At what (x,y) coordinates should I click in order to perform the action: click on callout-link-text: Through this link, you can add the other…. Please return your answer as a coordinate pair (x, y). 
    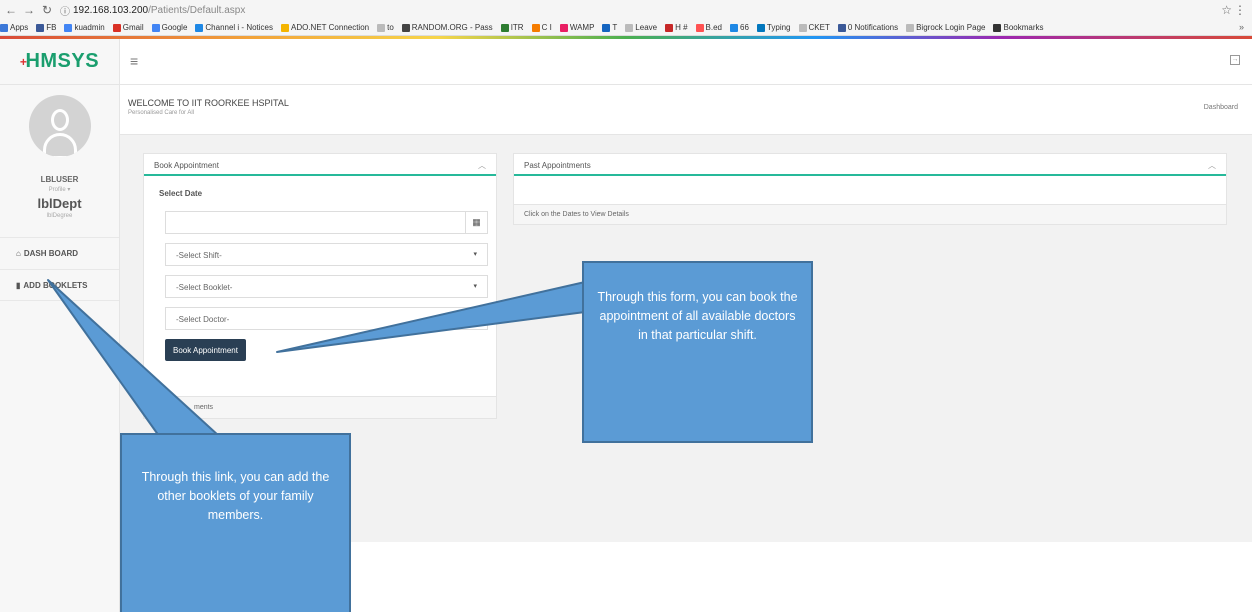
    Looking at the image, I should click on (235, 496).